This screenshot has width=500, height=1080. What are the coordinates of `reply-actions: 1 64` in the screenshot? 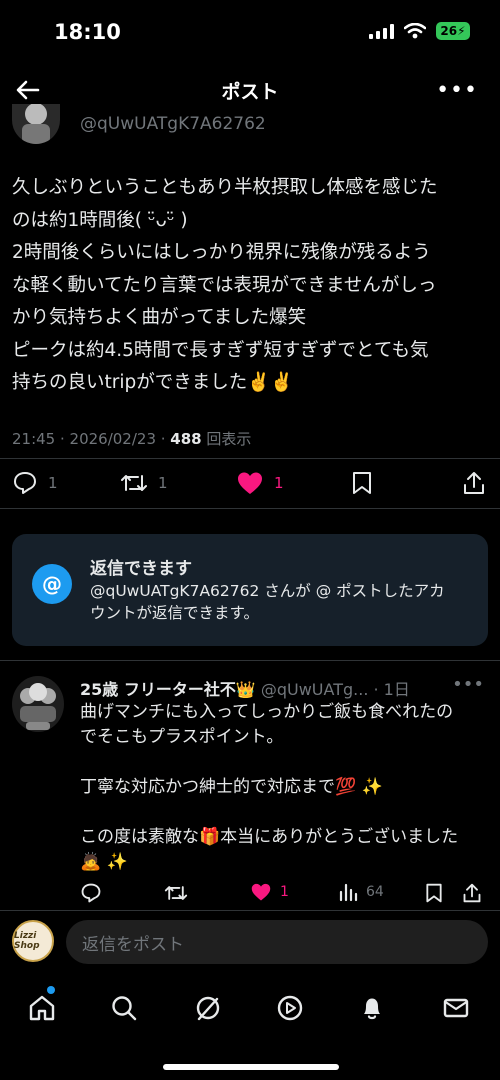 It's located at (285, 894).